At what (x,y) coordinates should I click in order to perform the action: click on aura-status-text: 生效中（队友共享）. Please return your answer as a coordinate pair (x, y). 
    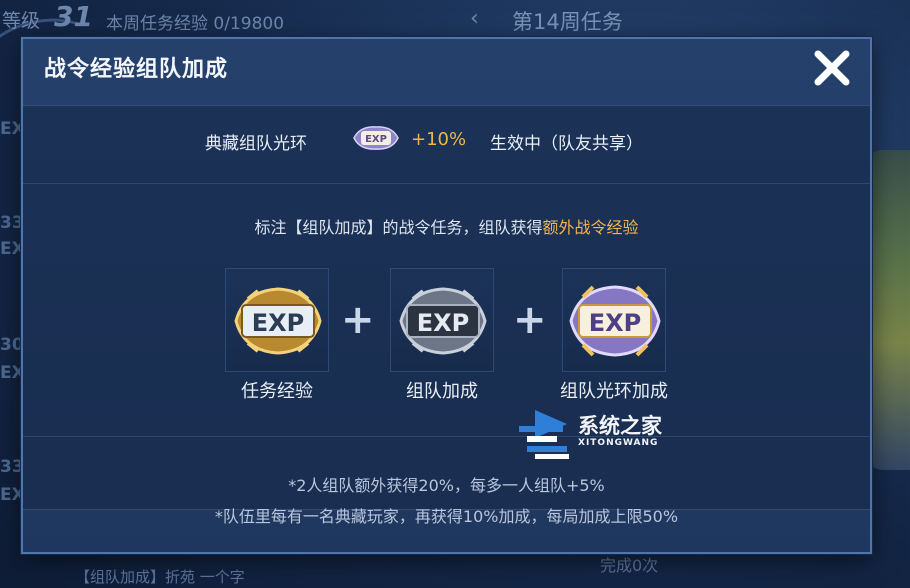
    Looking at the image, I should click on (566, 144).